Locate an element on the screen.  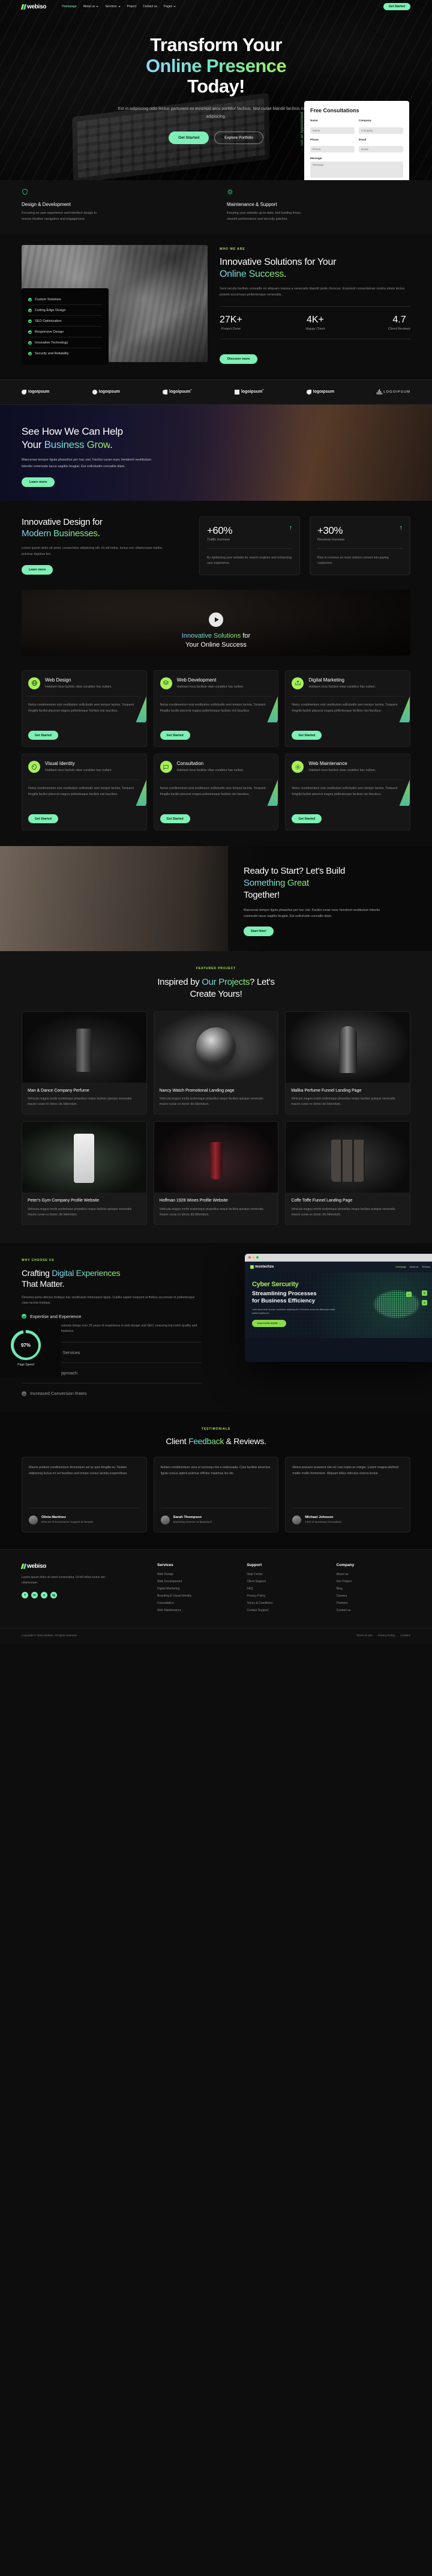
footer-link: Our Project is located at coordinates (373, 1582).